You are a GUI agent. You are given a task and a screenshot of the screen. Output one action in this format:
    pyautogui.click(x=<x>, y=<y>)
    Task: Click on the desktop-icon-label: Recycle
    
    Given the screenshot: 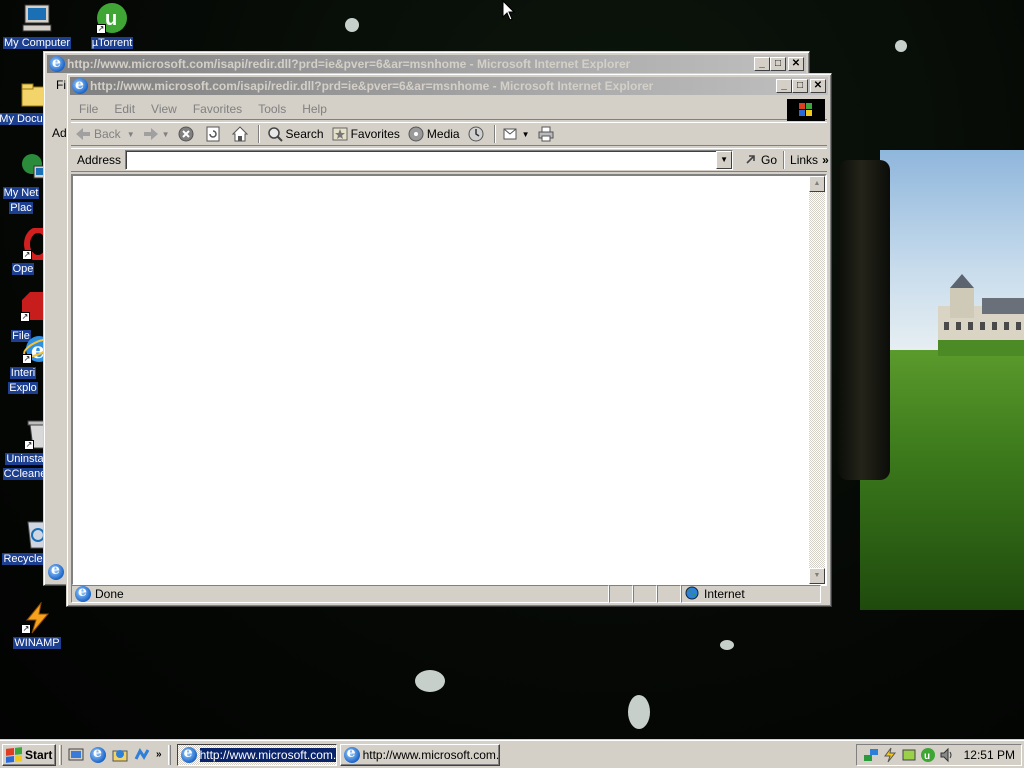 What is the action you would take?
    pyautogui.click(x=23, y=559)
    